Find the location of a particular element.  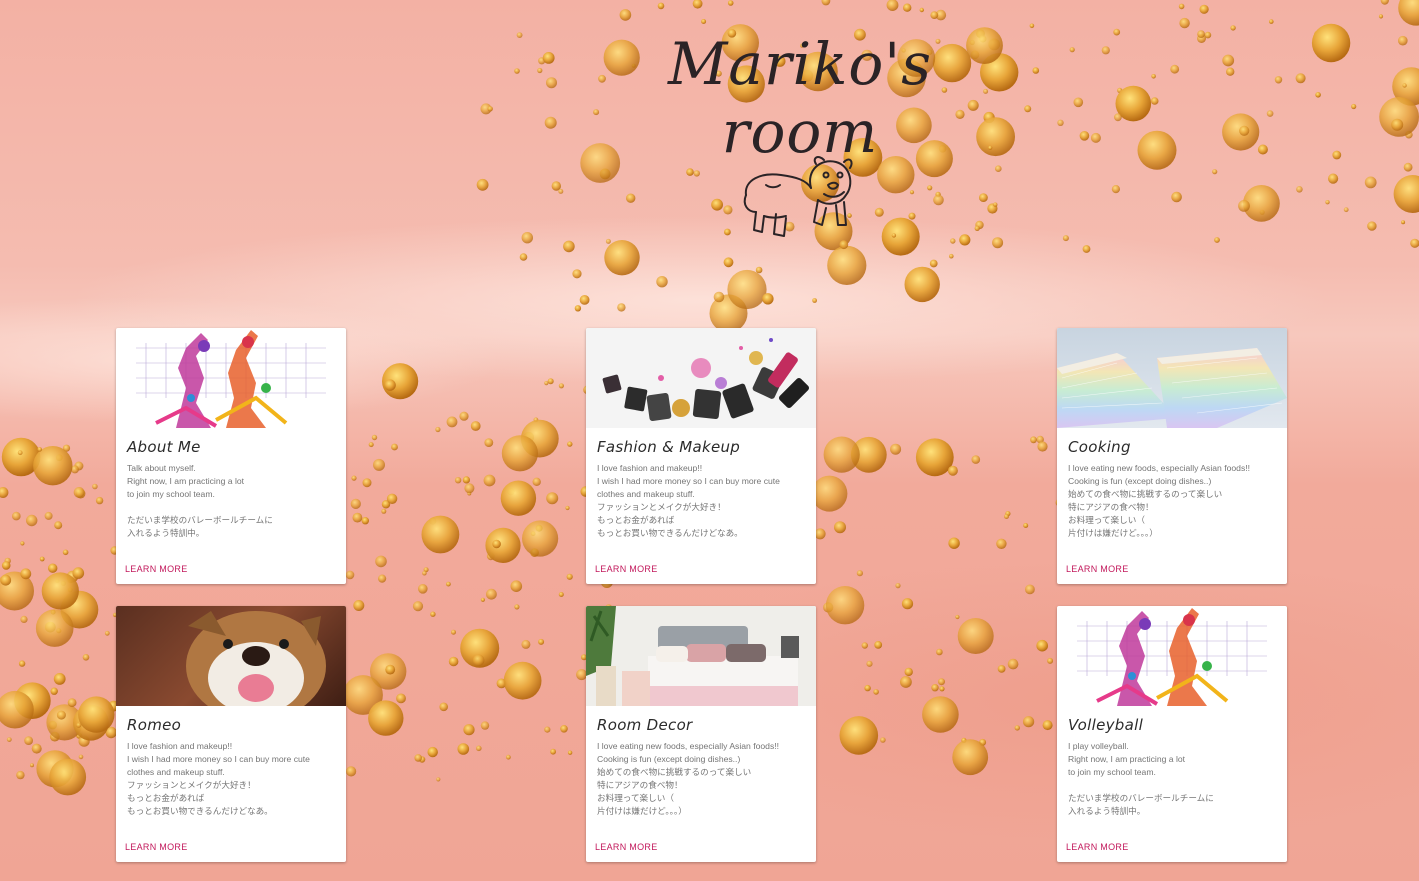

card-title: Romeo is located at coordinates (154, 725).